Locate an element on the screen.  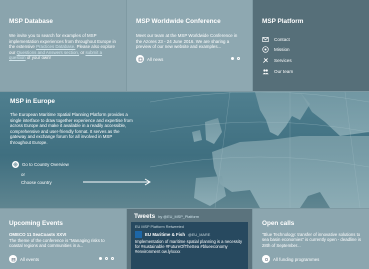
news-pager is located at coordinates (235, 58).